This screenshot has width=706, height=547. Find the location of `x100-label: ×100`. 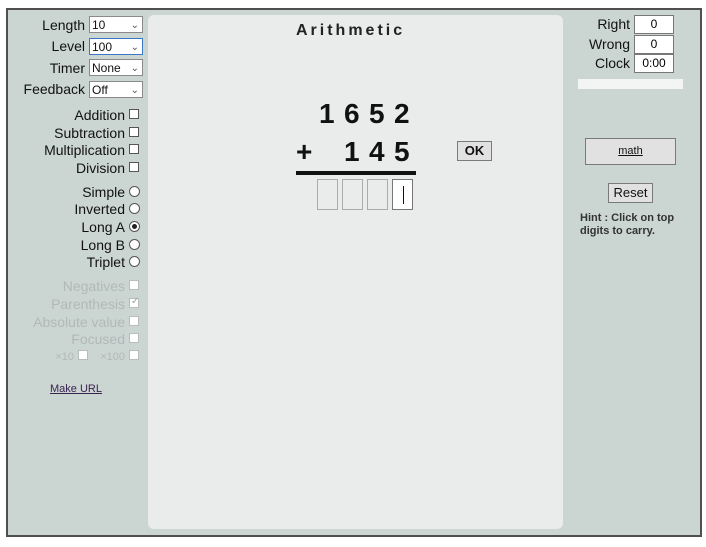

x100-label: ×100 is located at coordinates (112, 357).